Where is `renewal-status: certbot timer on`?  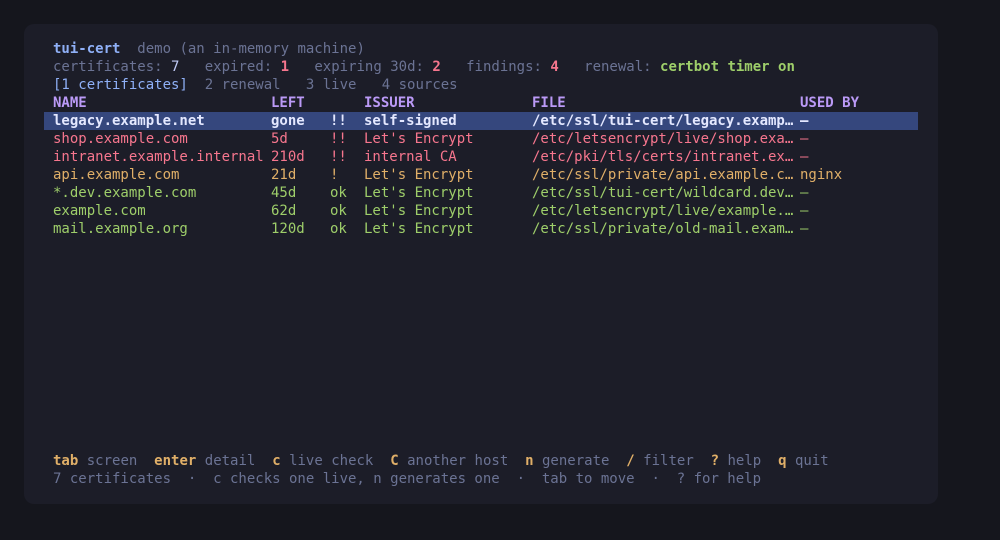 renewal-status: certbot timer on is located at coordinates (727, 67).